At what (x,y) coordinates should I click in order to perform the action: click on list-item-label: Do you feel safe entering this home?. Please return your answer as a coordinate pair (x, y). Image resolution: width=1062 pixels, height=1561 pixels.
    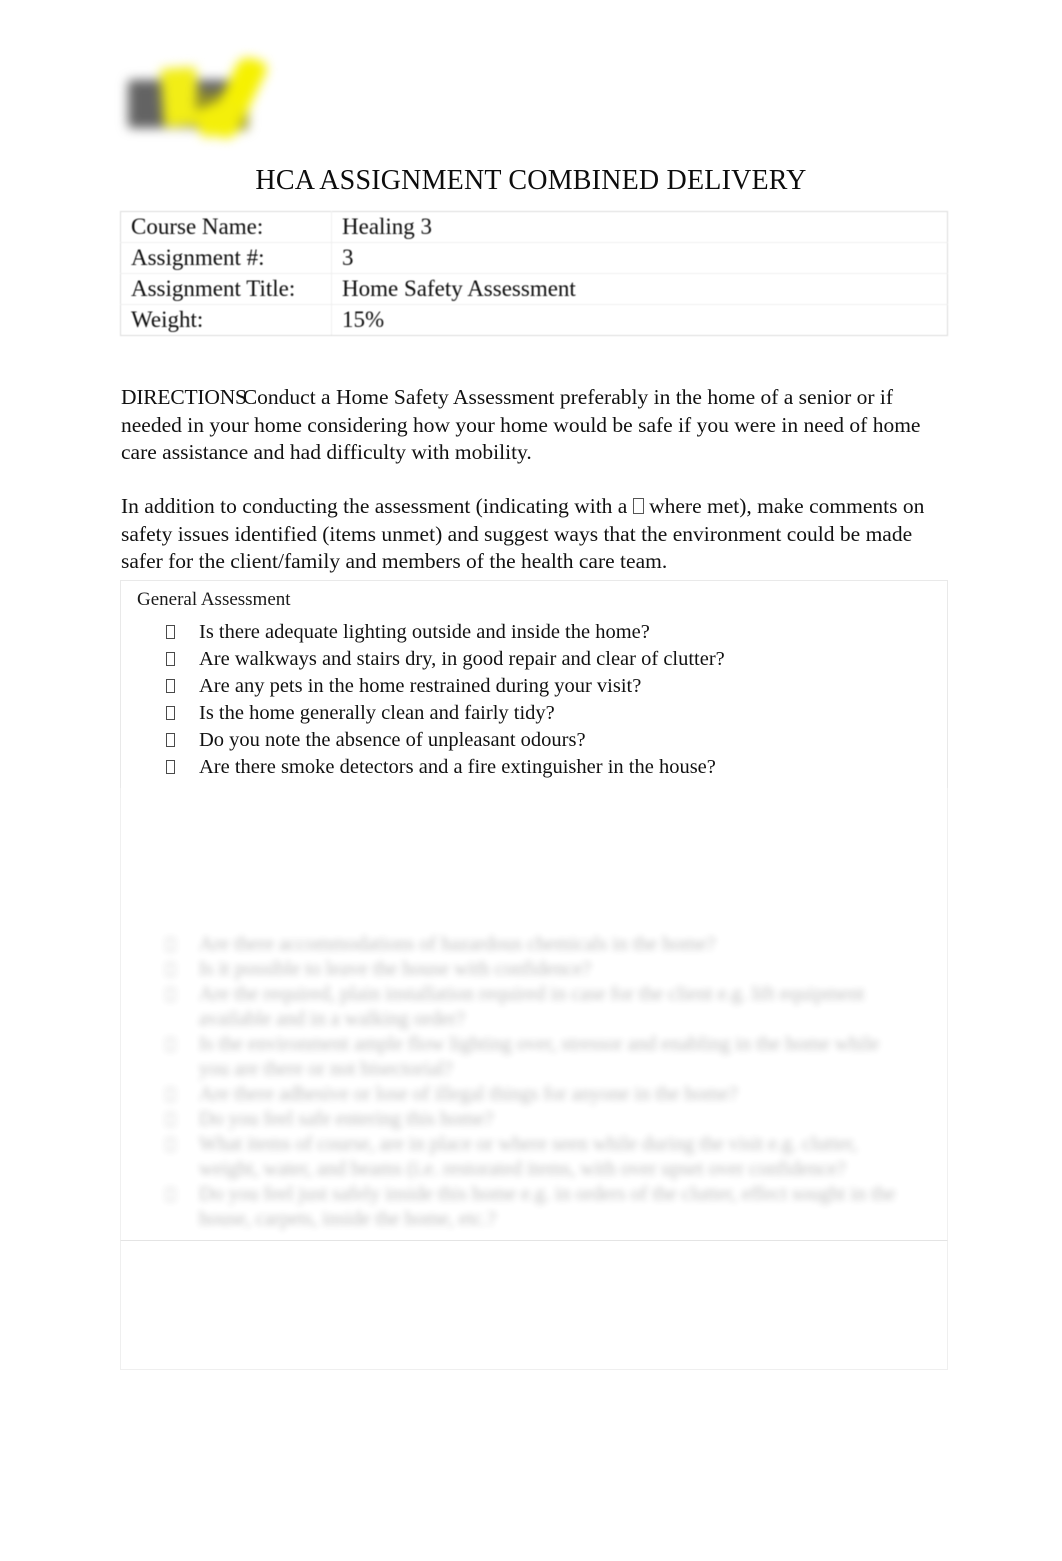
    Looking at the image, I should click on (346, 1119).